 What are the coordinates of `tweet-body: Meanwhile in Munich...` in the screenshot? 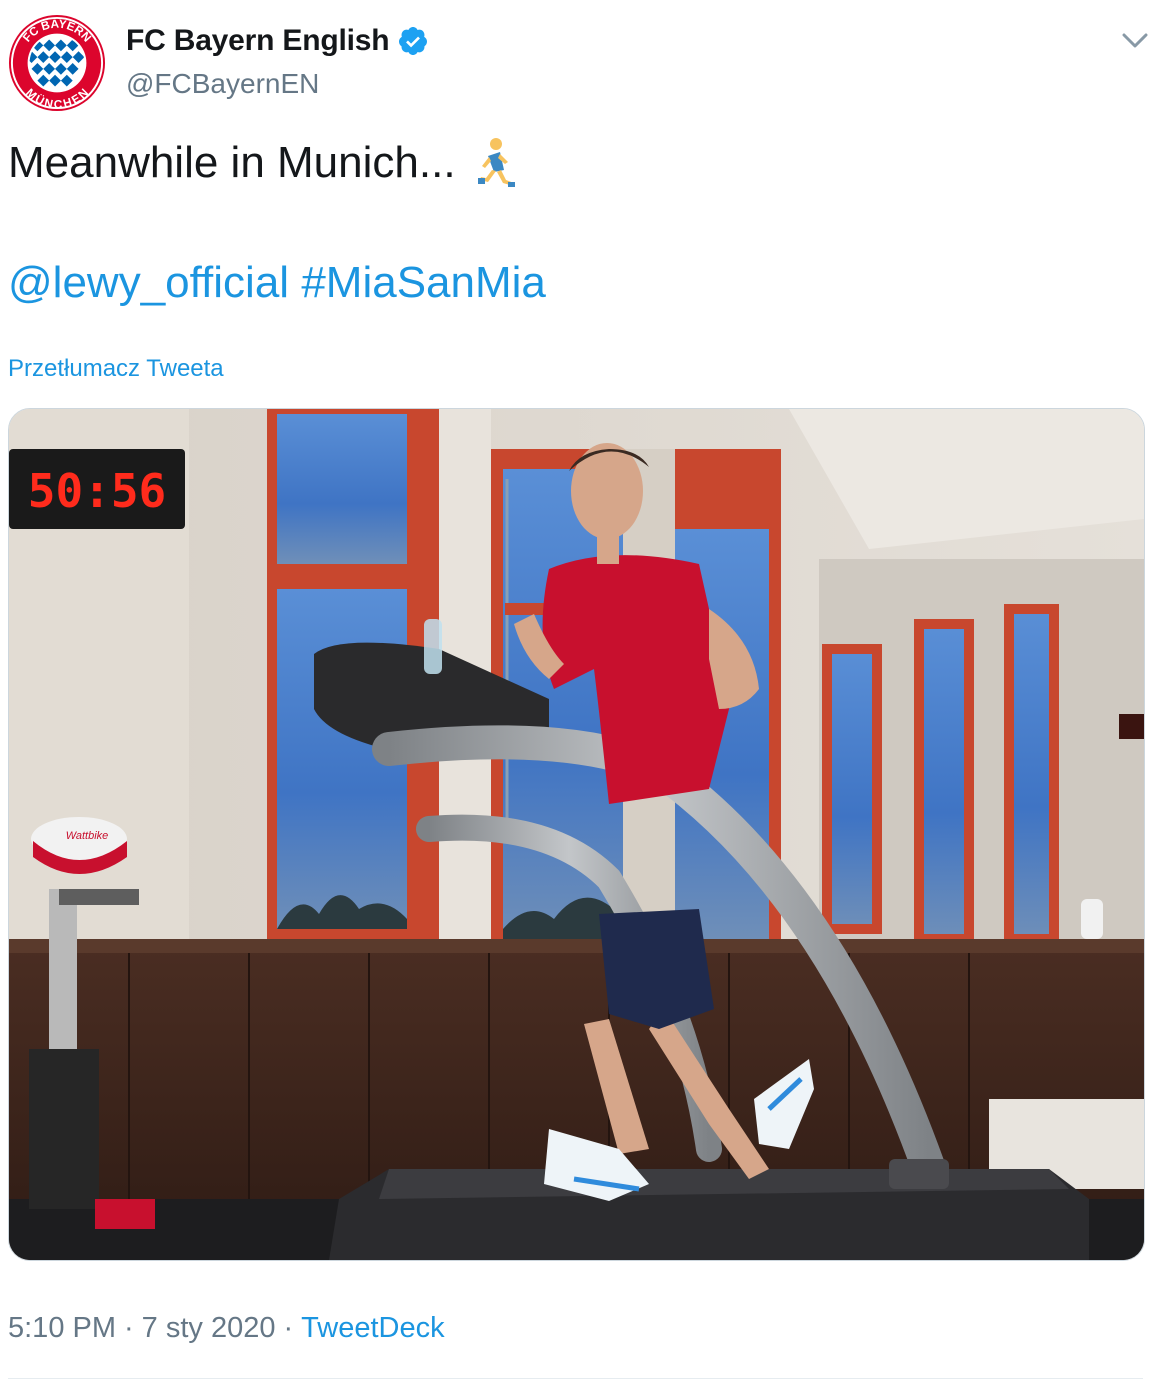 It's located at (232, 162).